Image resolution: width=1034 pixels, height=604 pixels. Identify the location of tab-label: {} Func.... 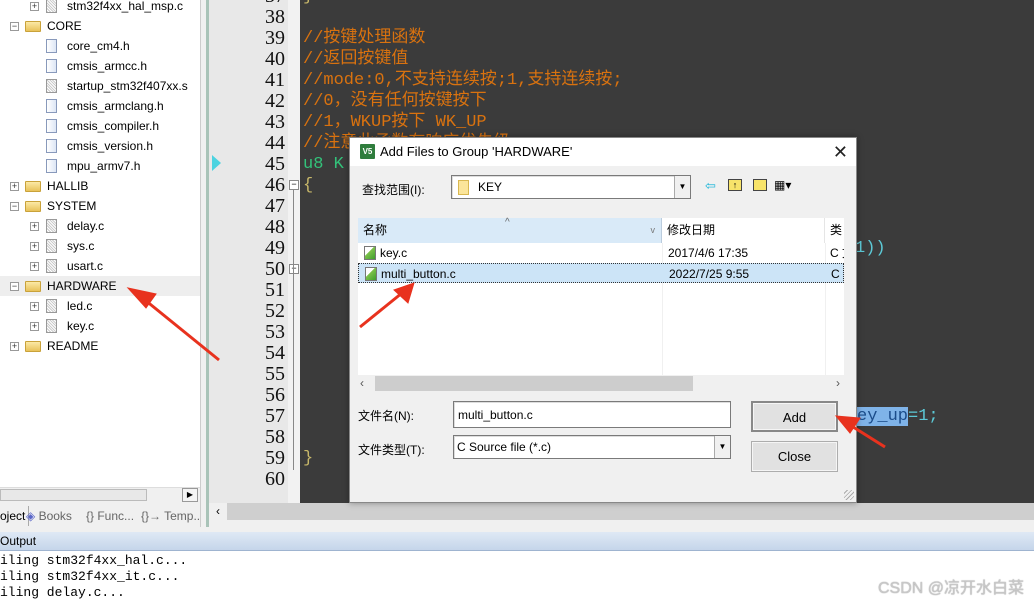
(110, 516).